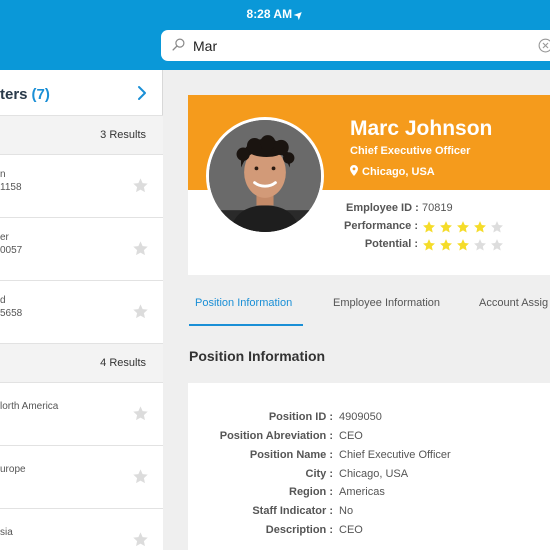 This screenshot has width=550, height=550. Describe the element at coordinates (4, 237) in the screenshot. I see `list-item-name: er` at that location.